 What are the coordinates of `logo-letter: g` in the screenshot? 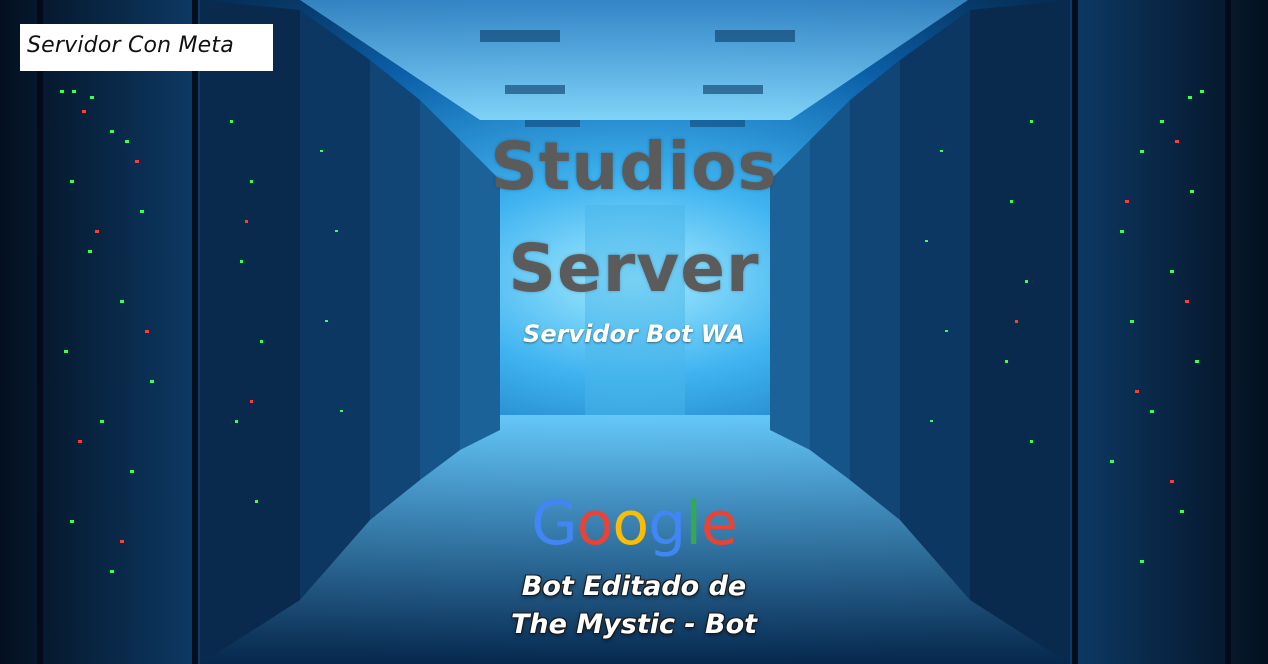 It's located at (667, 524).